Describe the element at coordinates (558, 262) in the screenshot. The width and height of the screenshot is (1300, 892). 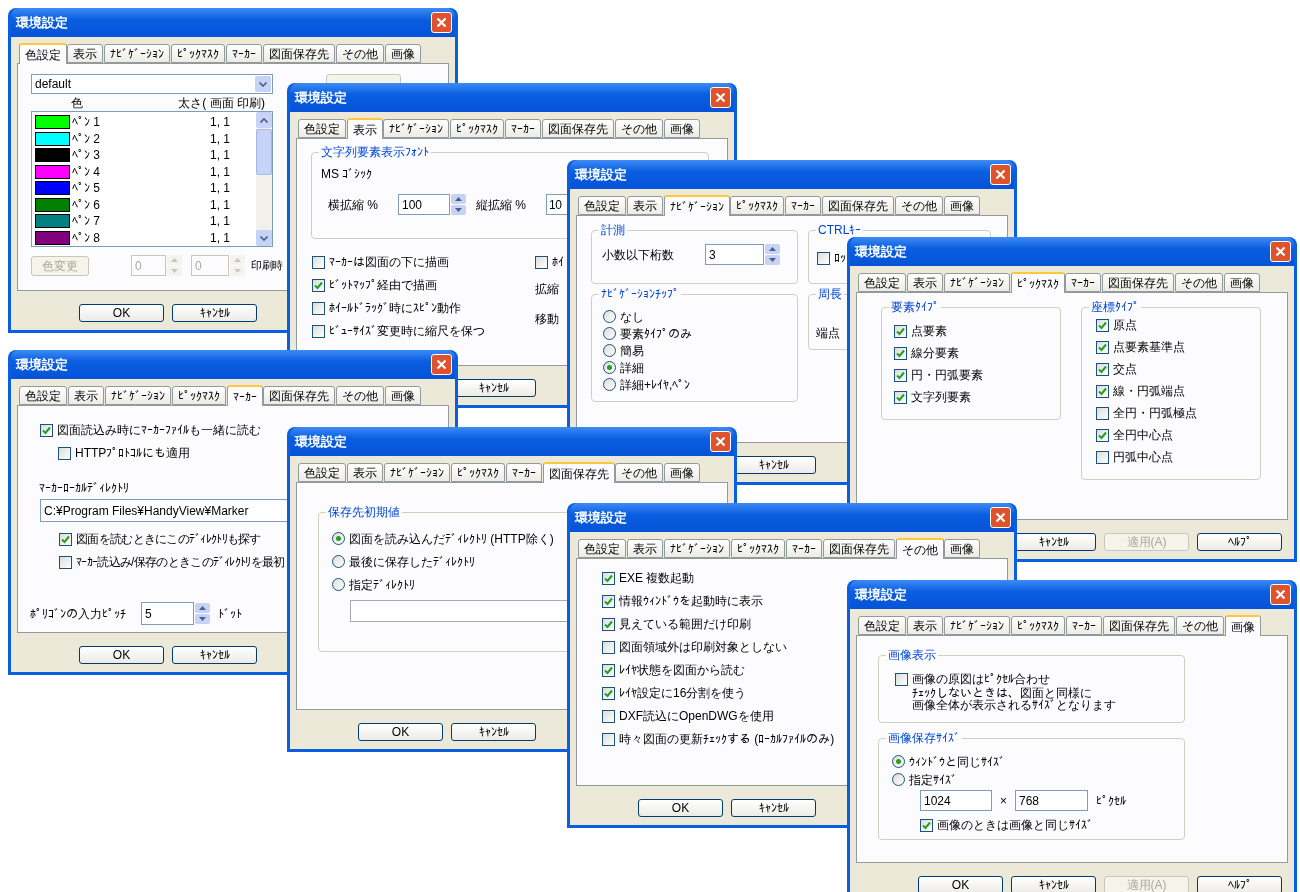
I see `checkbox-label: ﾎｲ` at that location.